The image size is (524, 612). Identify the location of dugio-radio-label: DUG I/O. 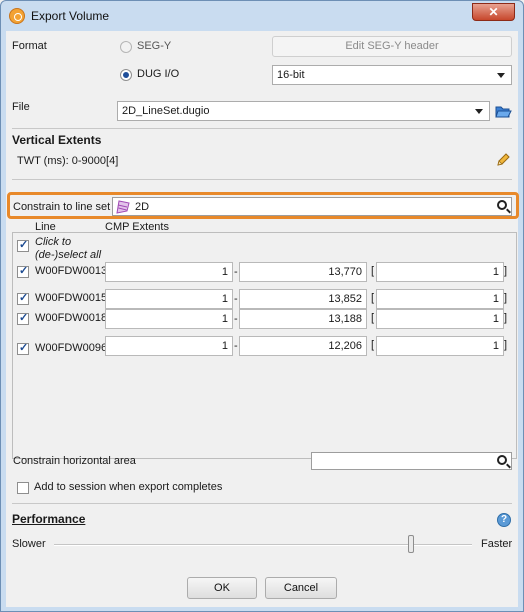
(158, 74).